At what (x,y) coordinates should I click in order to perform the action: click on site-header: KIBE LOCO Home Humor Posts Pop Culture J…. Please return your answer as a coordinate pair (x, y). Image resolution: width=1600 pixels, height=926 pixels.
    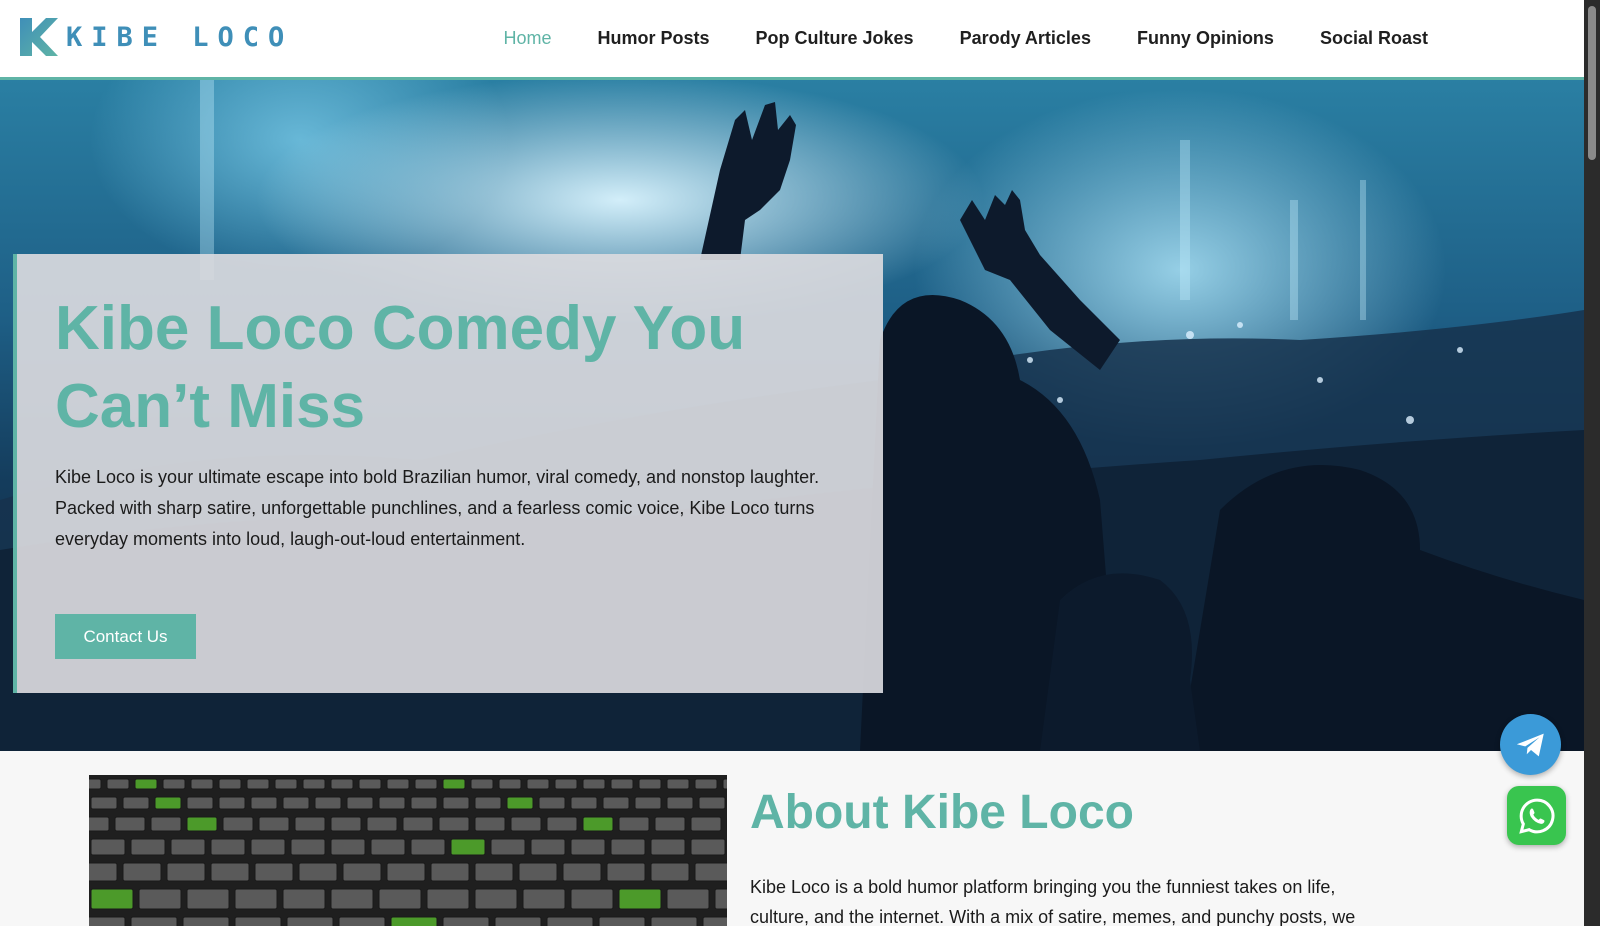
    Looking at the image, I should click on (792, 40).